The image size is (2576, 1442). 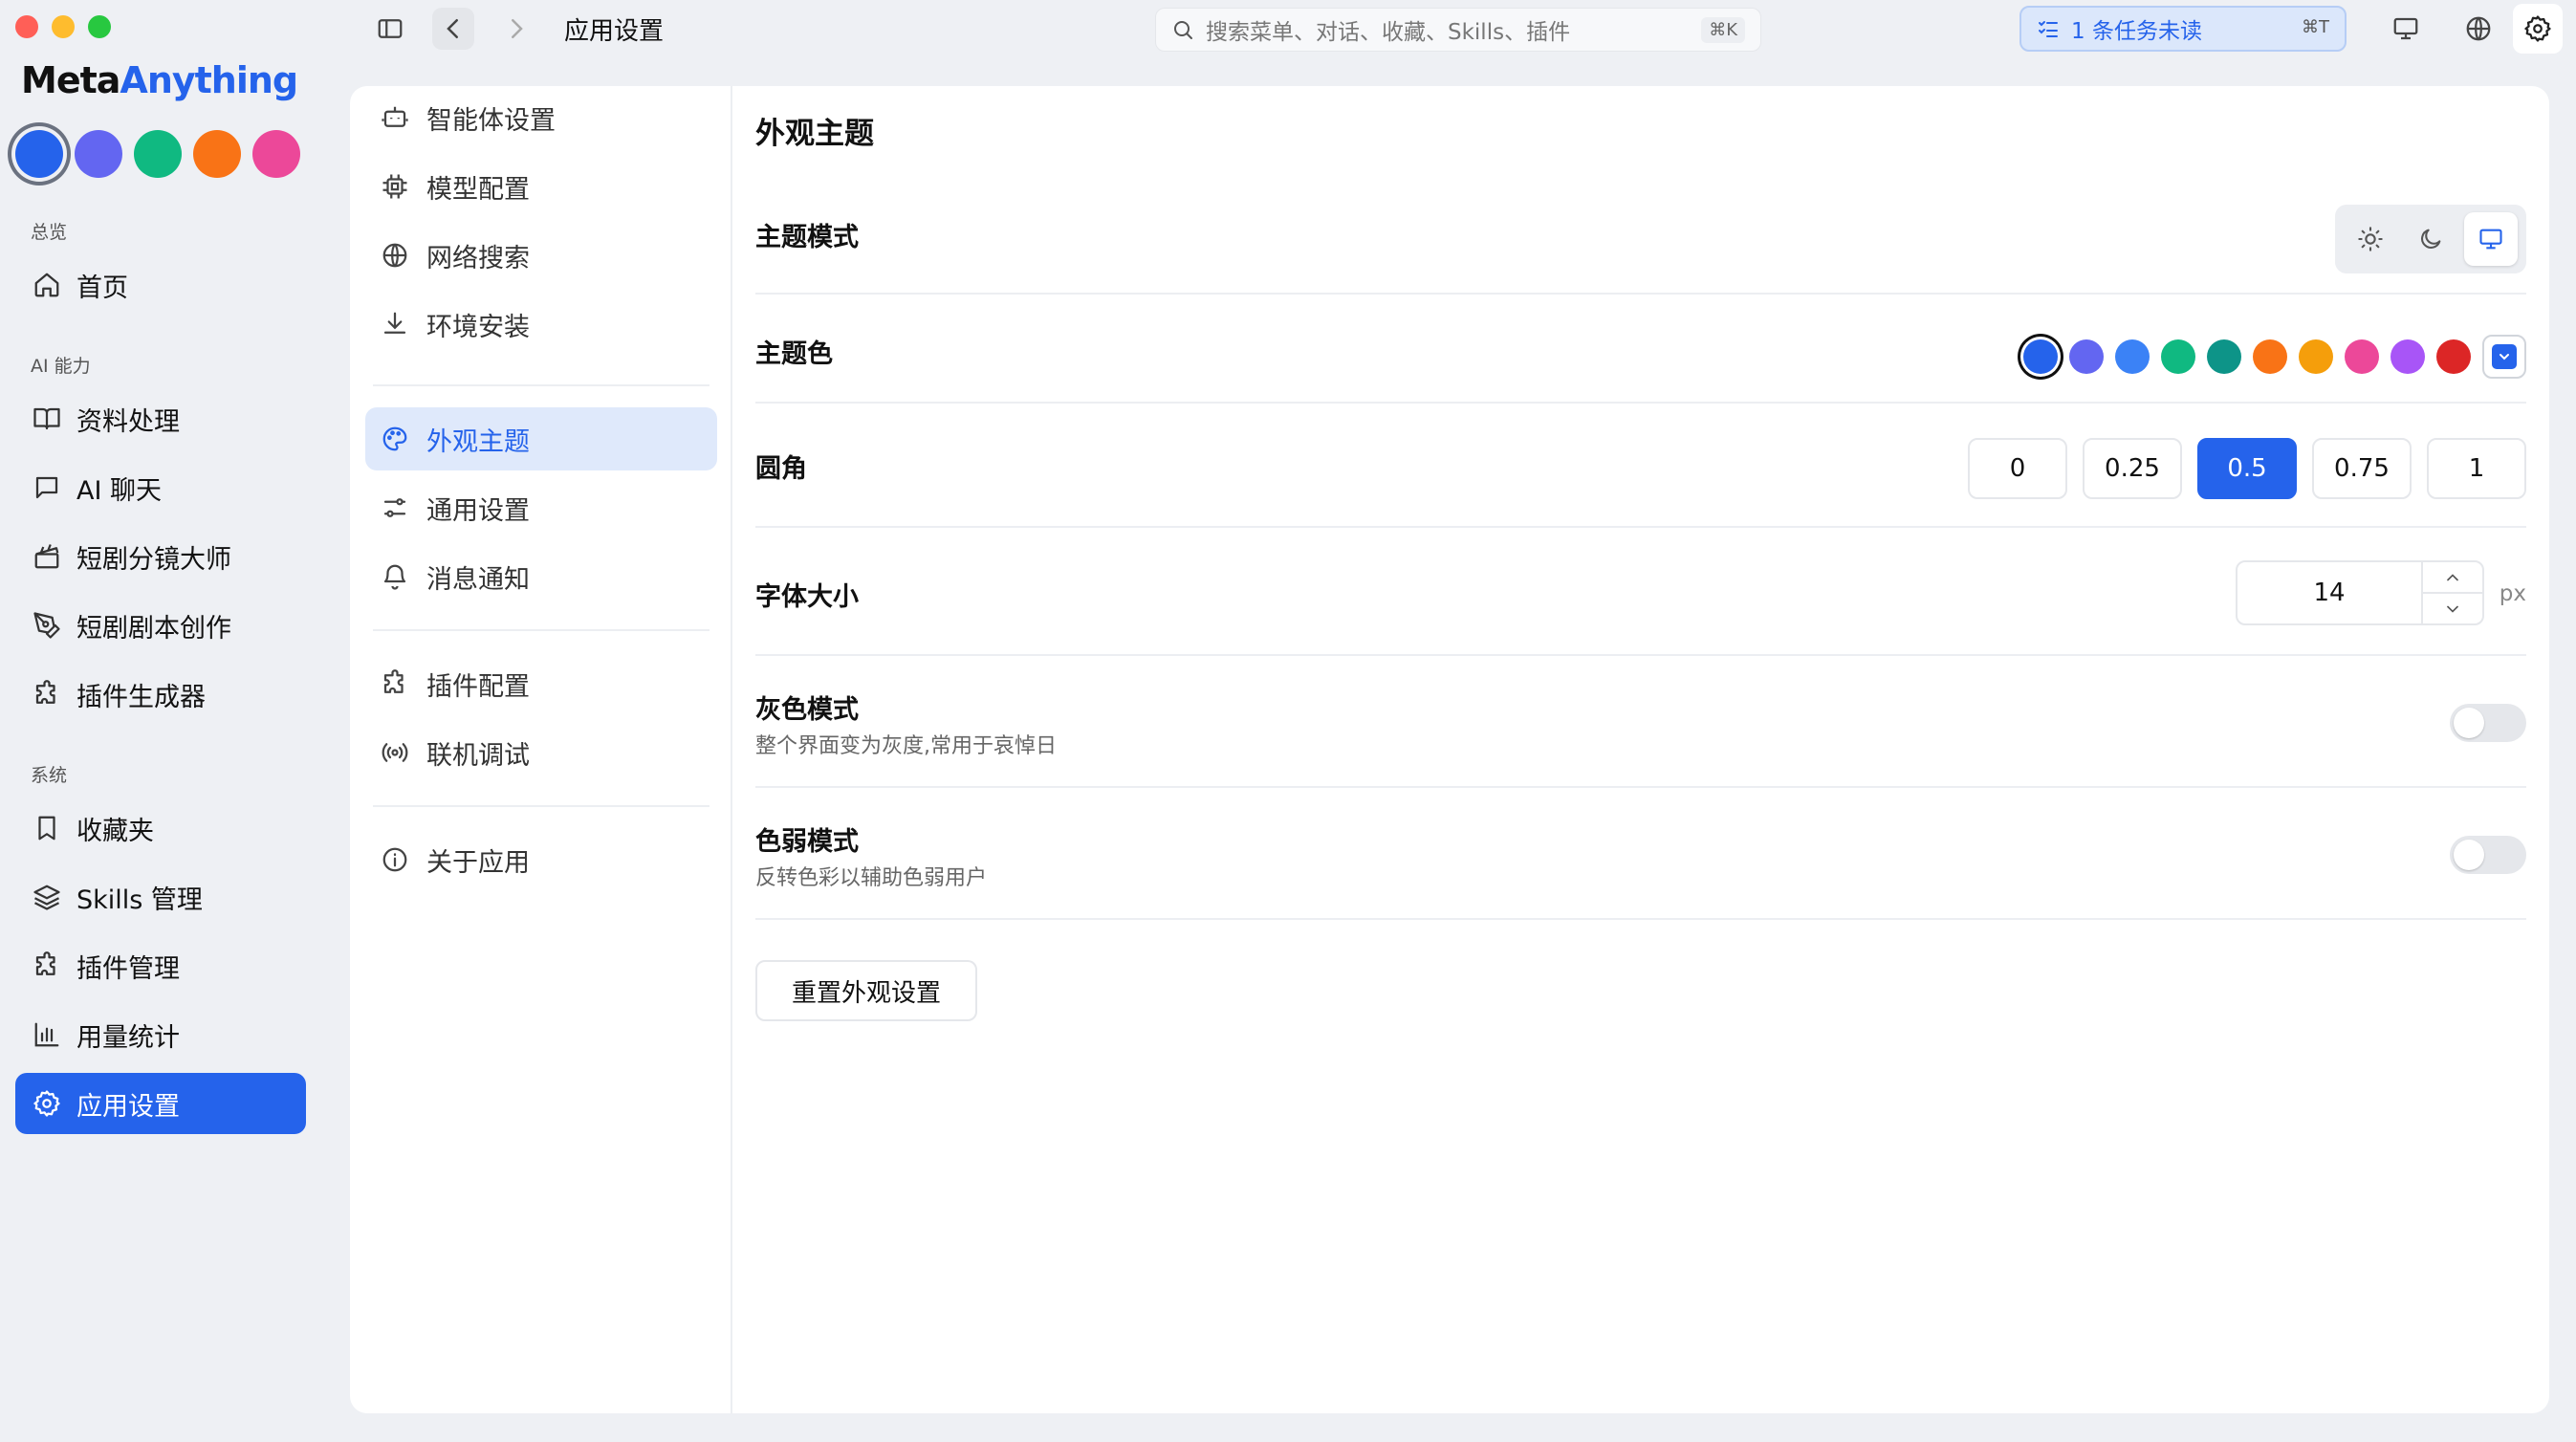 What do you see at coordinates (2183, 29) in the screenshot?
I see `task-notification-button: 1 条任务未读 ⌘T` at bounding box center [2183, 29].